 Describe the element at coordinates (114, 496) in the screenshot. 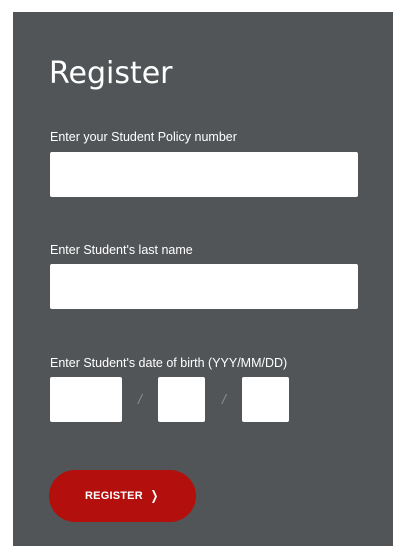

I see `register-button-label: REGISTER` at that location.